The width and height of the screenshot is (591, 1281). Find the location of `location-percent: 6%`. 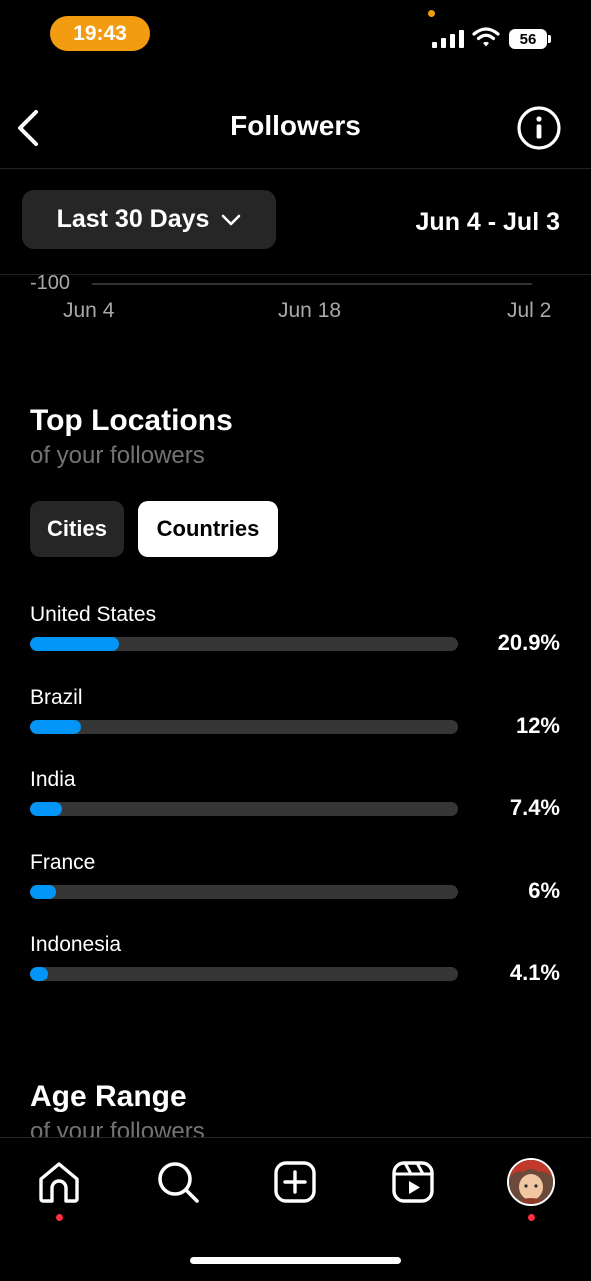

location-percent: 6% is located at coordinates (544, 890).